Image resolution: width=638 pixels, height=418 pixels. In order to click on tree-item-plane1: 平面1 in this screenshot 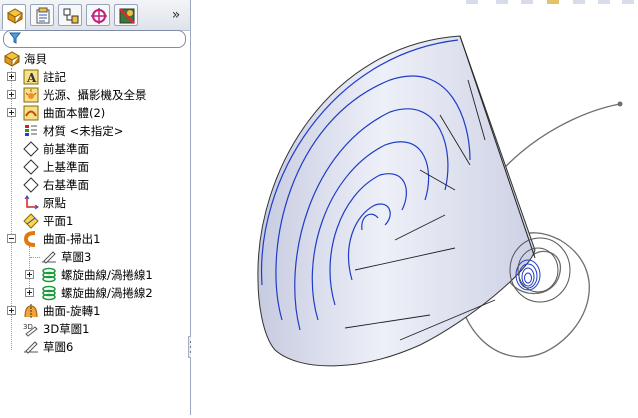, I will do `click(95, 221)`.